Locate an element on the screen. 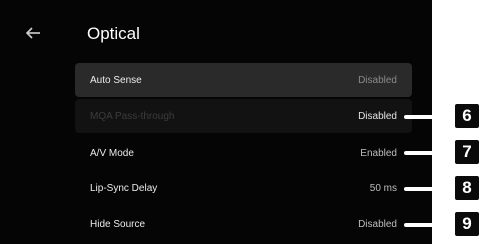 The width and height of the screenshot is (481, 244). setting-label: MQA Pass-through is located at coordinates (132, 116).